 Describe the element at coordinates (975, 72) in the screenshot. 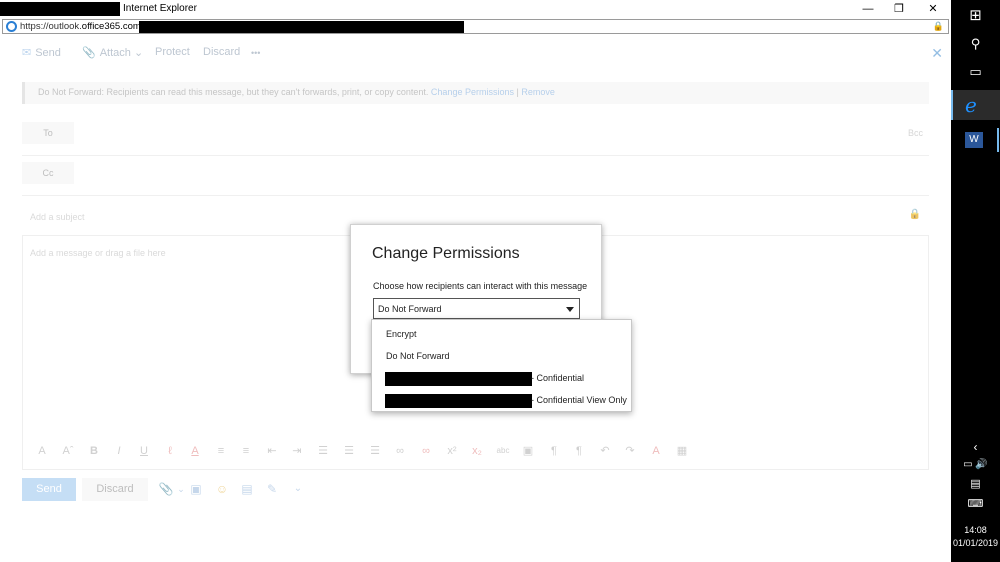

I see `task-view-icon: ▭` at that location.